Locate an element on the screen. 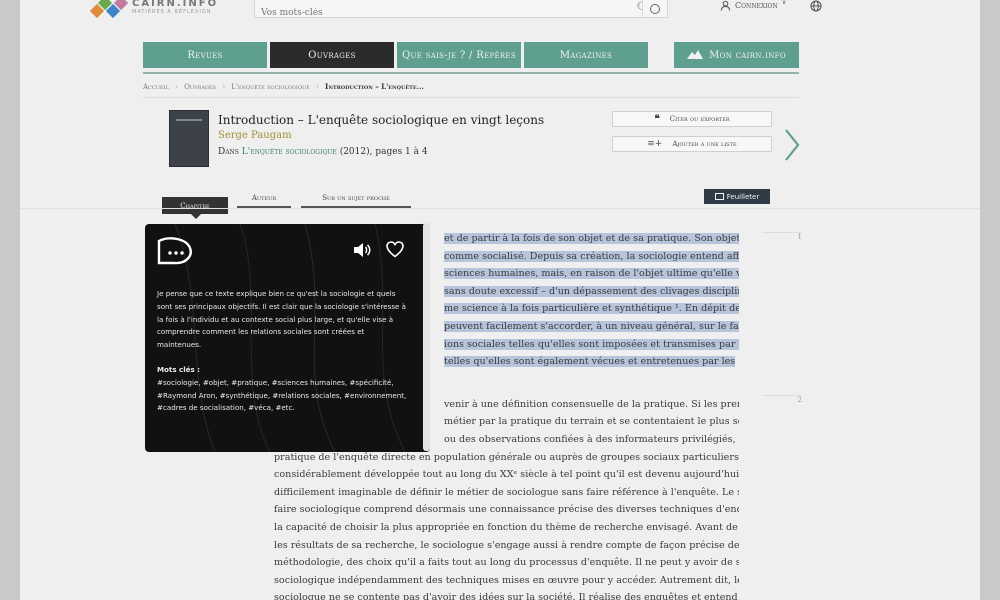  heart-icon is located at coordinates (395, 249).